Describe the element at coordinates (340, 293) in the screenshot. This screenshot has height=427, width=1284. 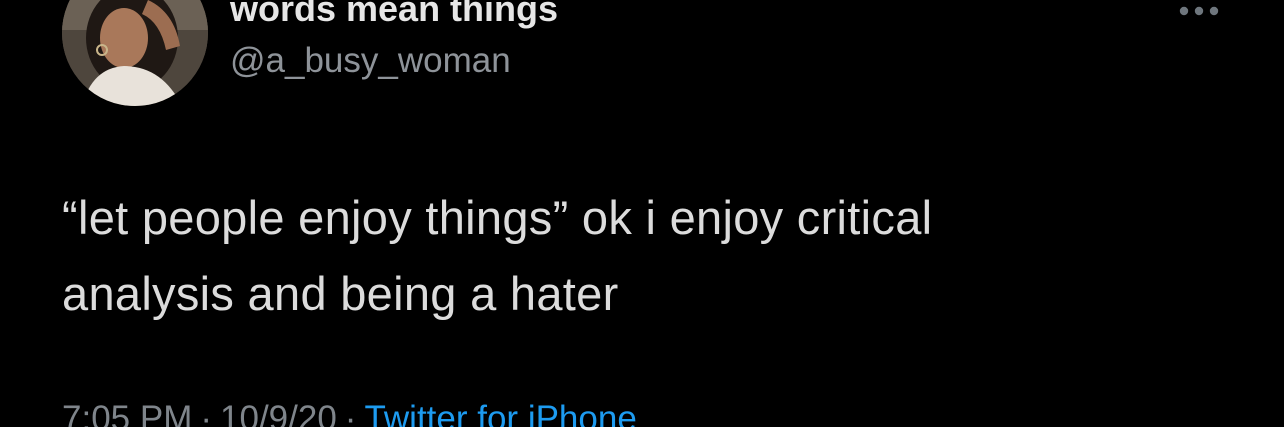
I see `tweet-text-line: analysis and being a hater` at that location.